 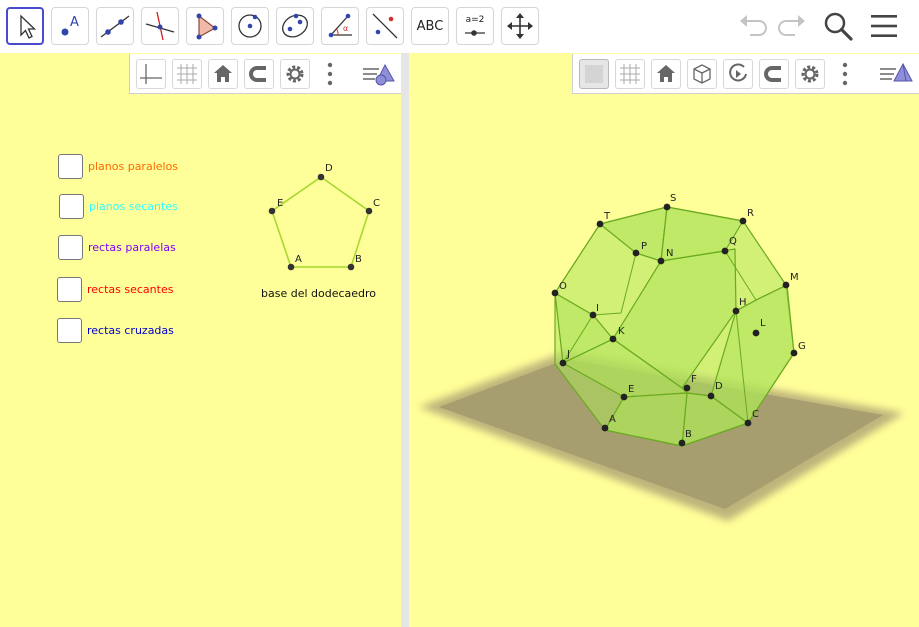 I want to click on vertex-s, so click(x=667, y=207).